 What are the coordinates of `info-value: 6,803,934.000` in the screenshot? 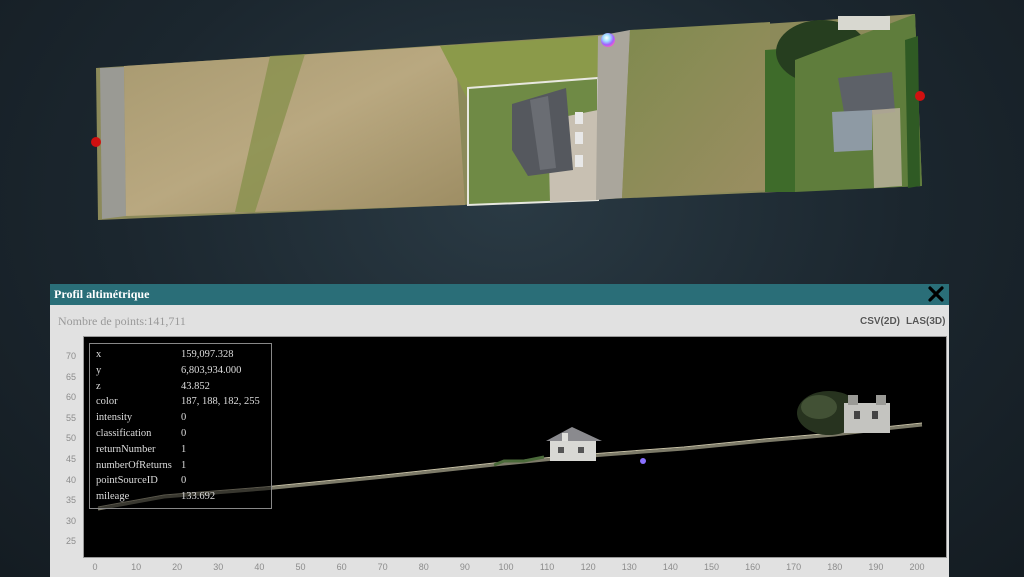 It's located at (211, 370).